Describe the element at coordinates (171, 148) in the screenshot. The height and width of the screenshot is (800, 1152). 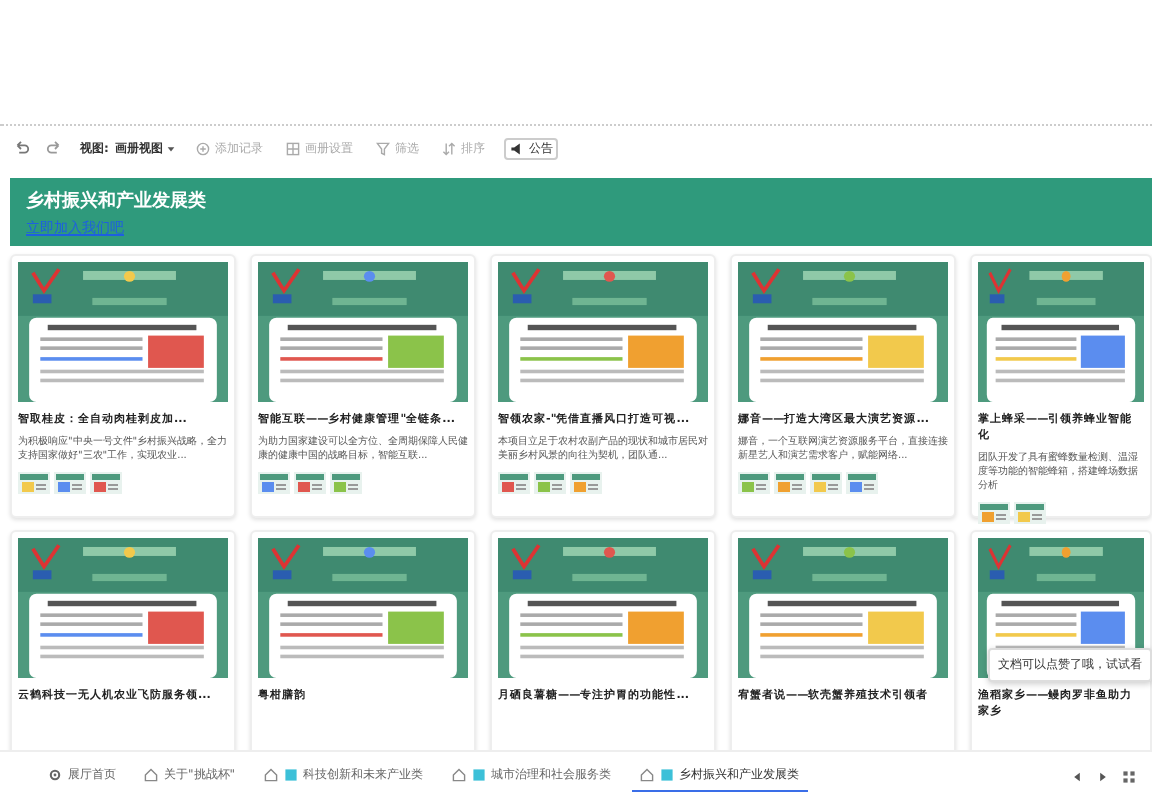
I see `caret-icon` at that location.